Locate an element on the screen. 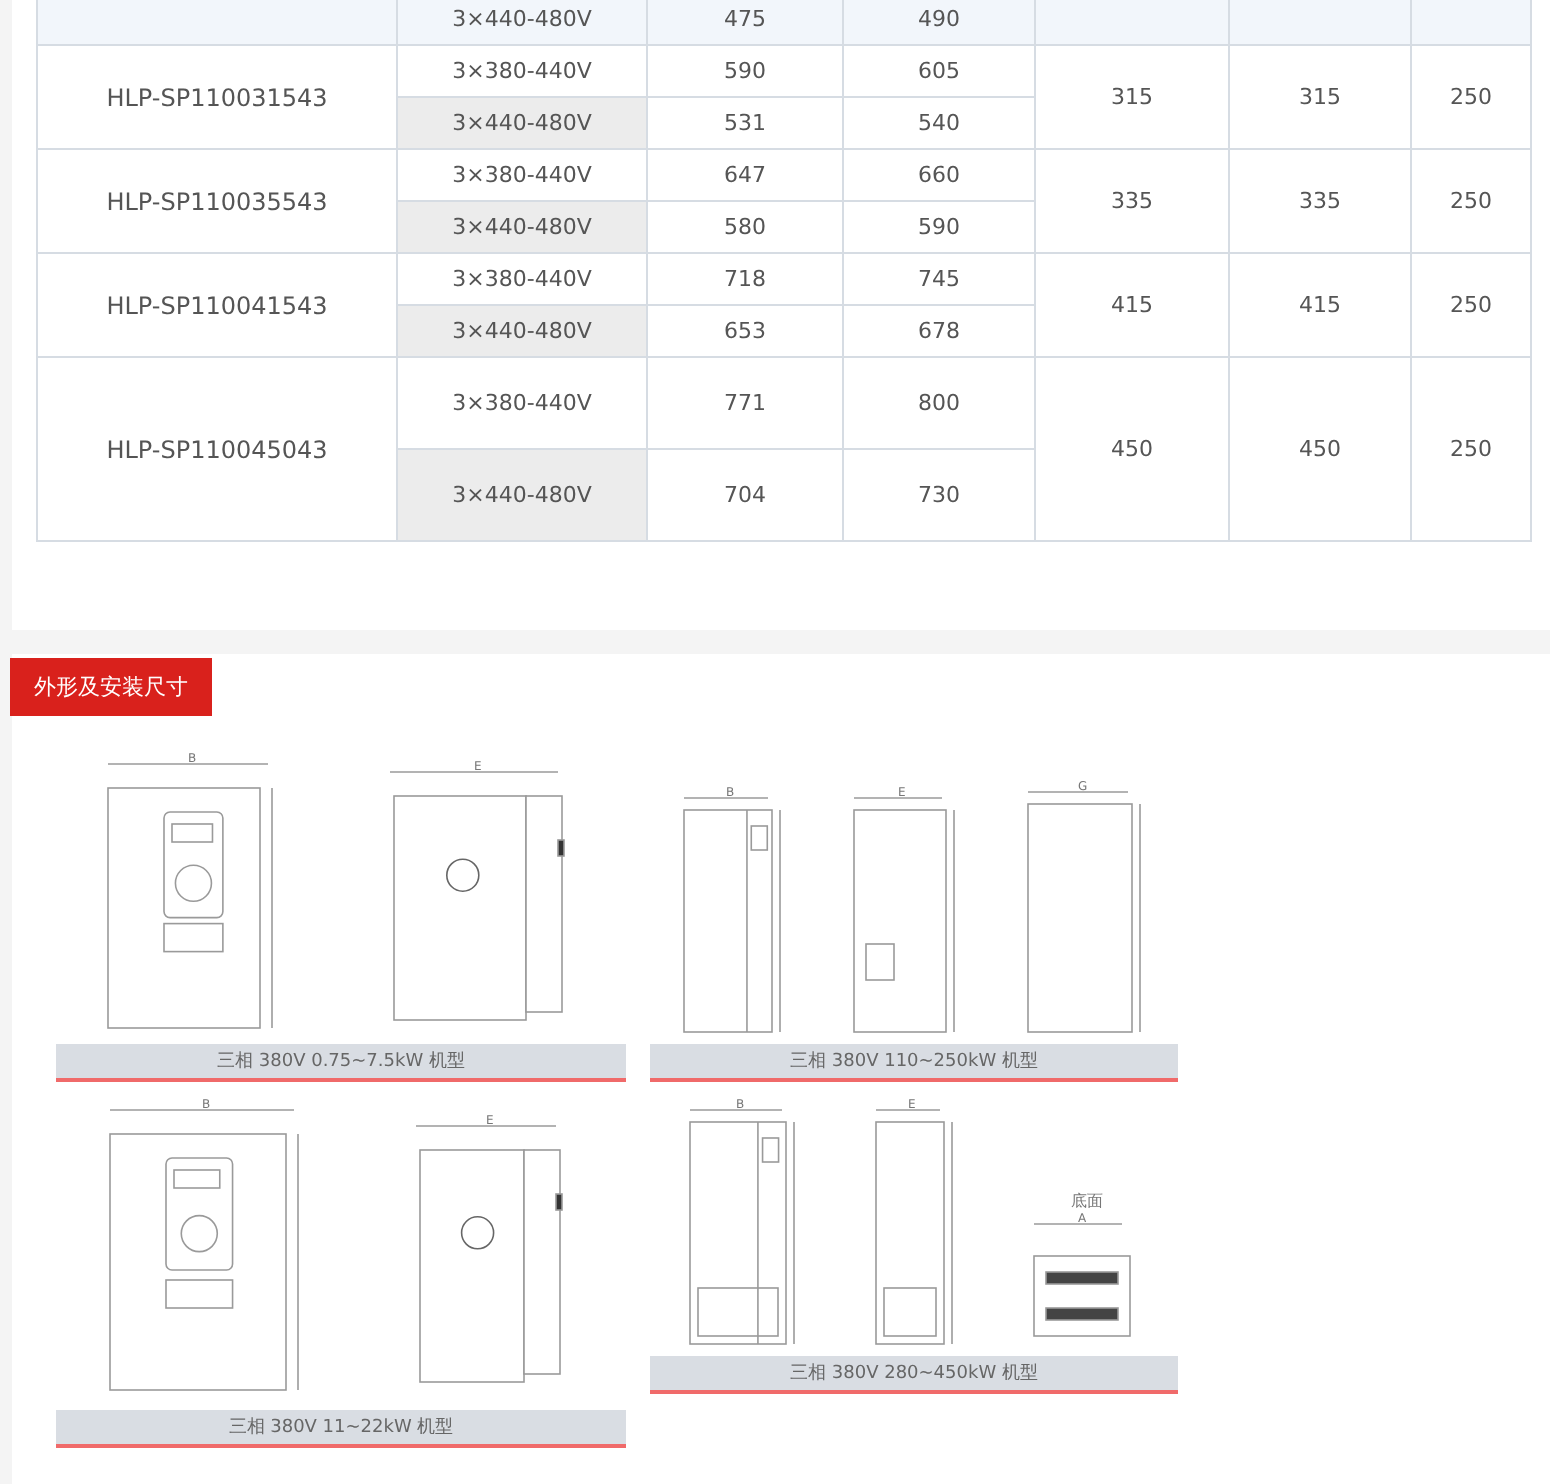 The width and height of the screenshot is (1550, 1484). model-cell: HLP-SP110031543 is located at coordinates (217, 97).